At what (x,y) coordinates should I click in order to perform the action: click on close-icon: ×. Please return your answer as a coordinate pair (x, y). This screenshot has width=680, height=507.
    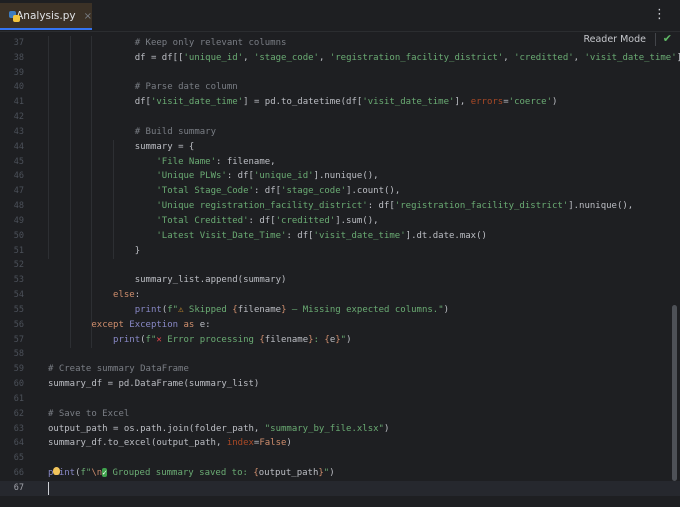
    Looking at the image, I should click on (88, 16).